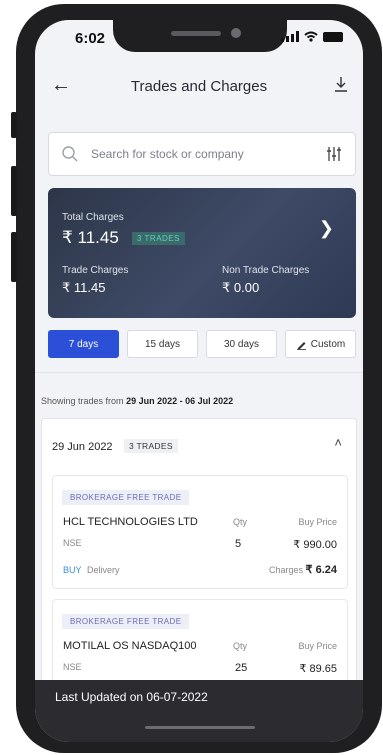 The image size is (383, 755). What do you see at coordinates (290, 36) in the screenshot?
I see `signal-icon` at bounding box center [290, 36].